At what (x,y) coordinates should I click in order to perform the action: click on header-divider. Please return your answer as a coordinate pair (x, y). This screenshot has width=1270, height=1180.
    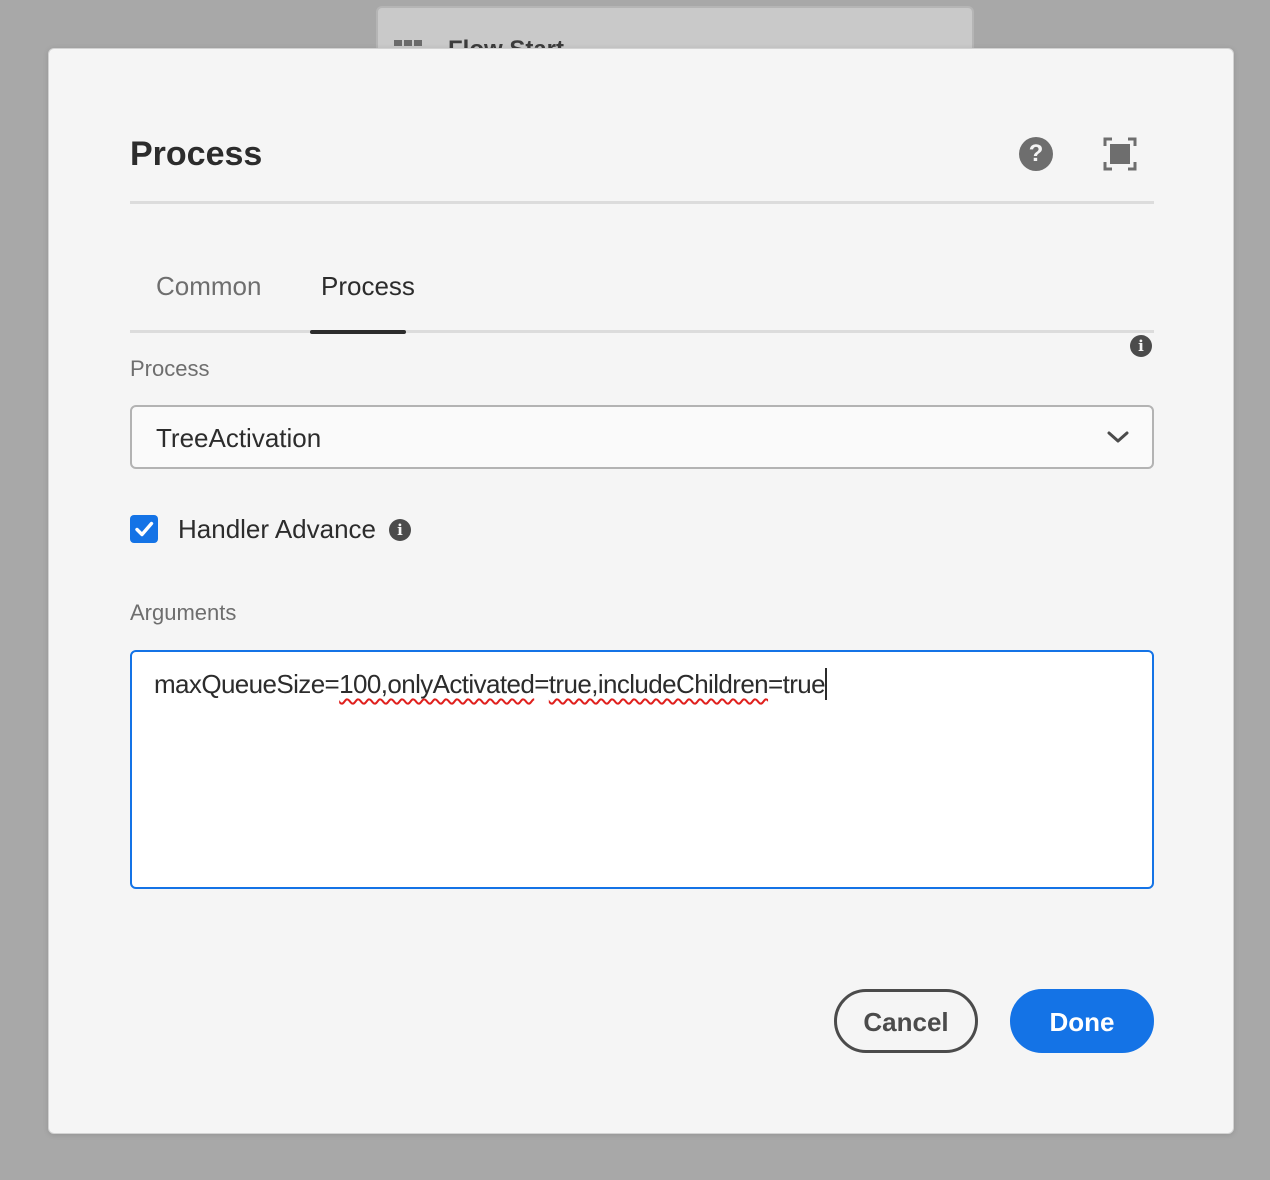
    Looking at the image, I should click on (642, 202).